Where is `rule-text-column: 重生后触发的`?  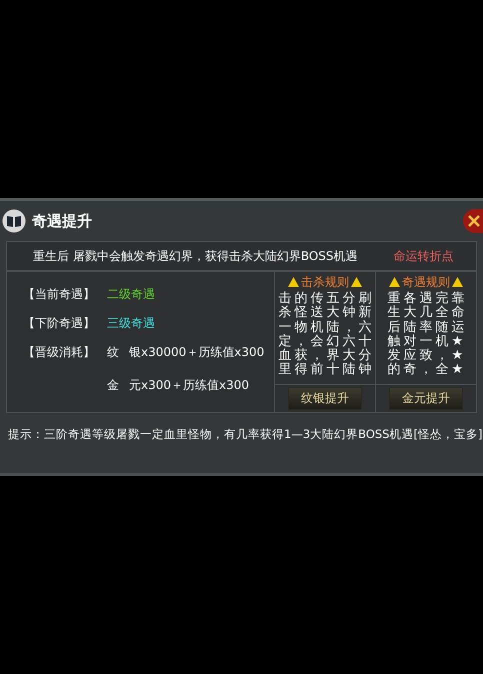 rule-text-column: 重生后触发的 is located at coordinates (394, 335).